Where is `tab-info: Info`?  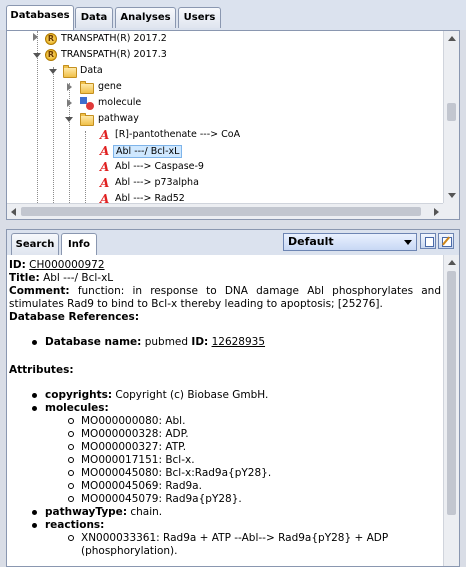
tab-info: Info is located at coordinates (79, 244).